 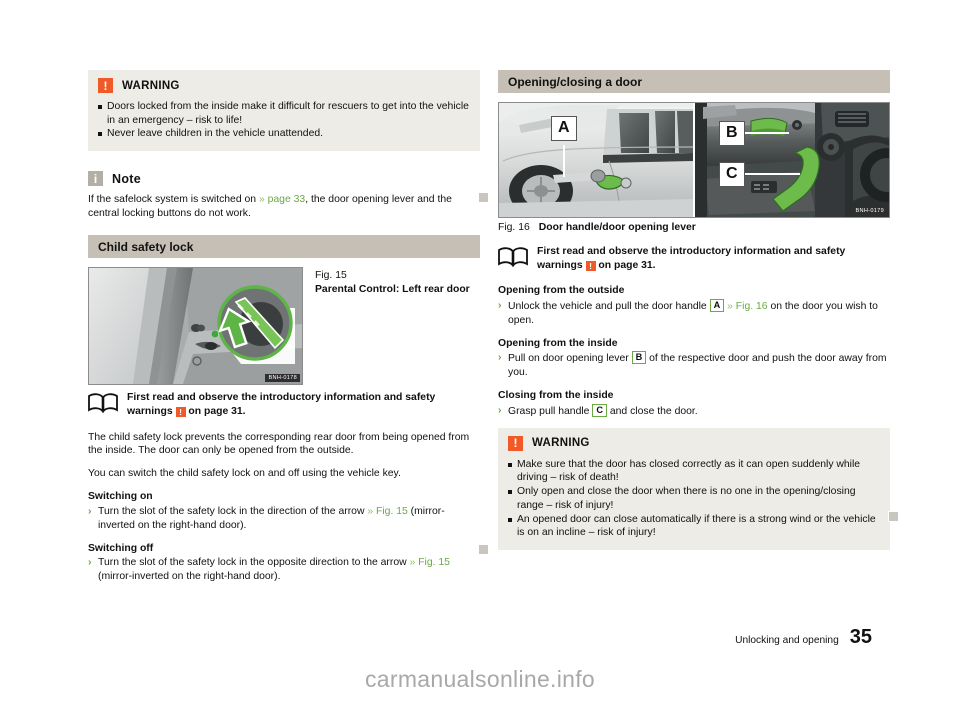 I want to click on step-closing-inside: › Grasp pull handle C and close the door., so click(x=694, y=411).